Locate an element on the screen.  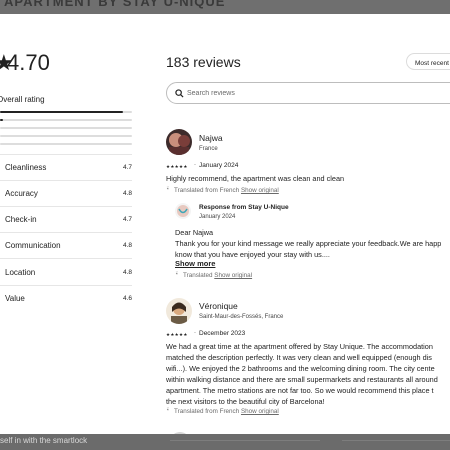
show-more-link: Show more is located at coordinates (195, 263).